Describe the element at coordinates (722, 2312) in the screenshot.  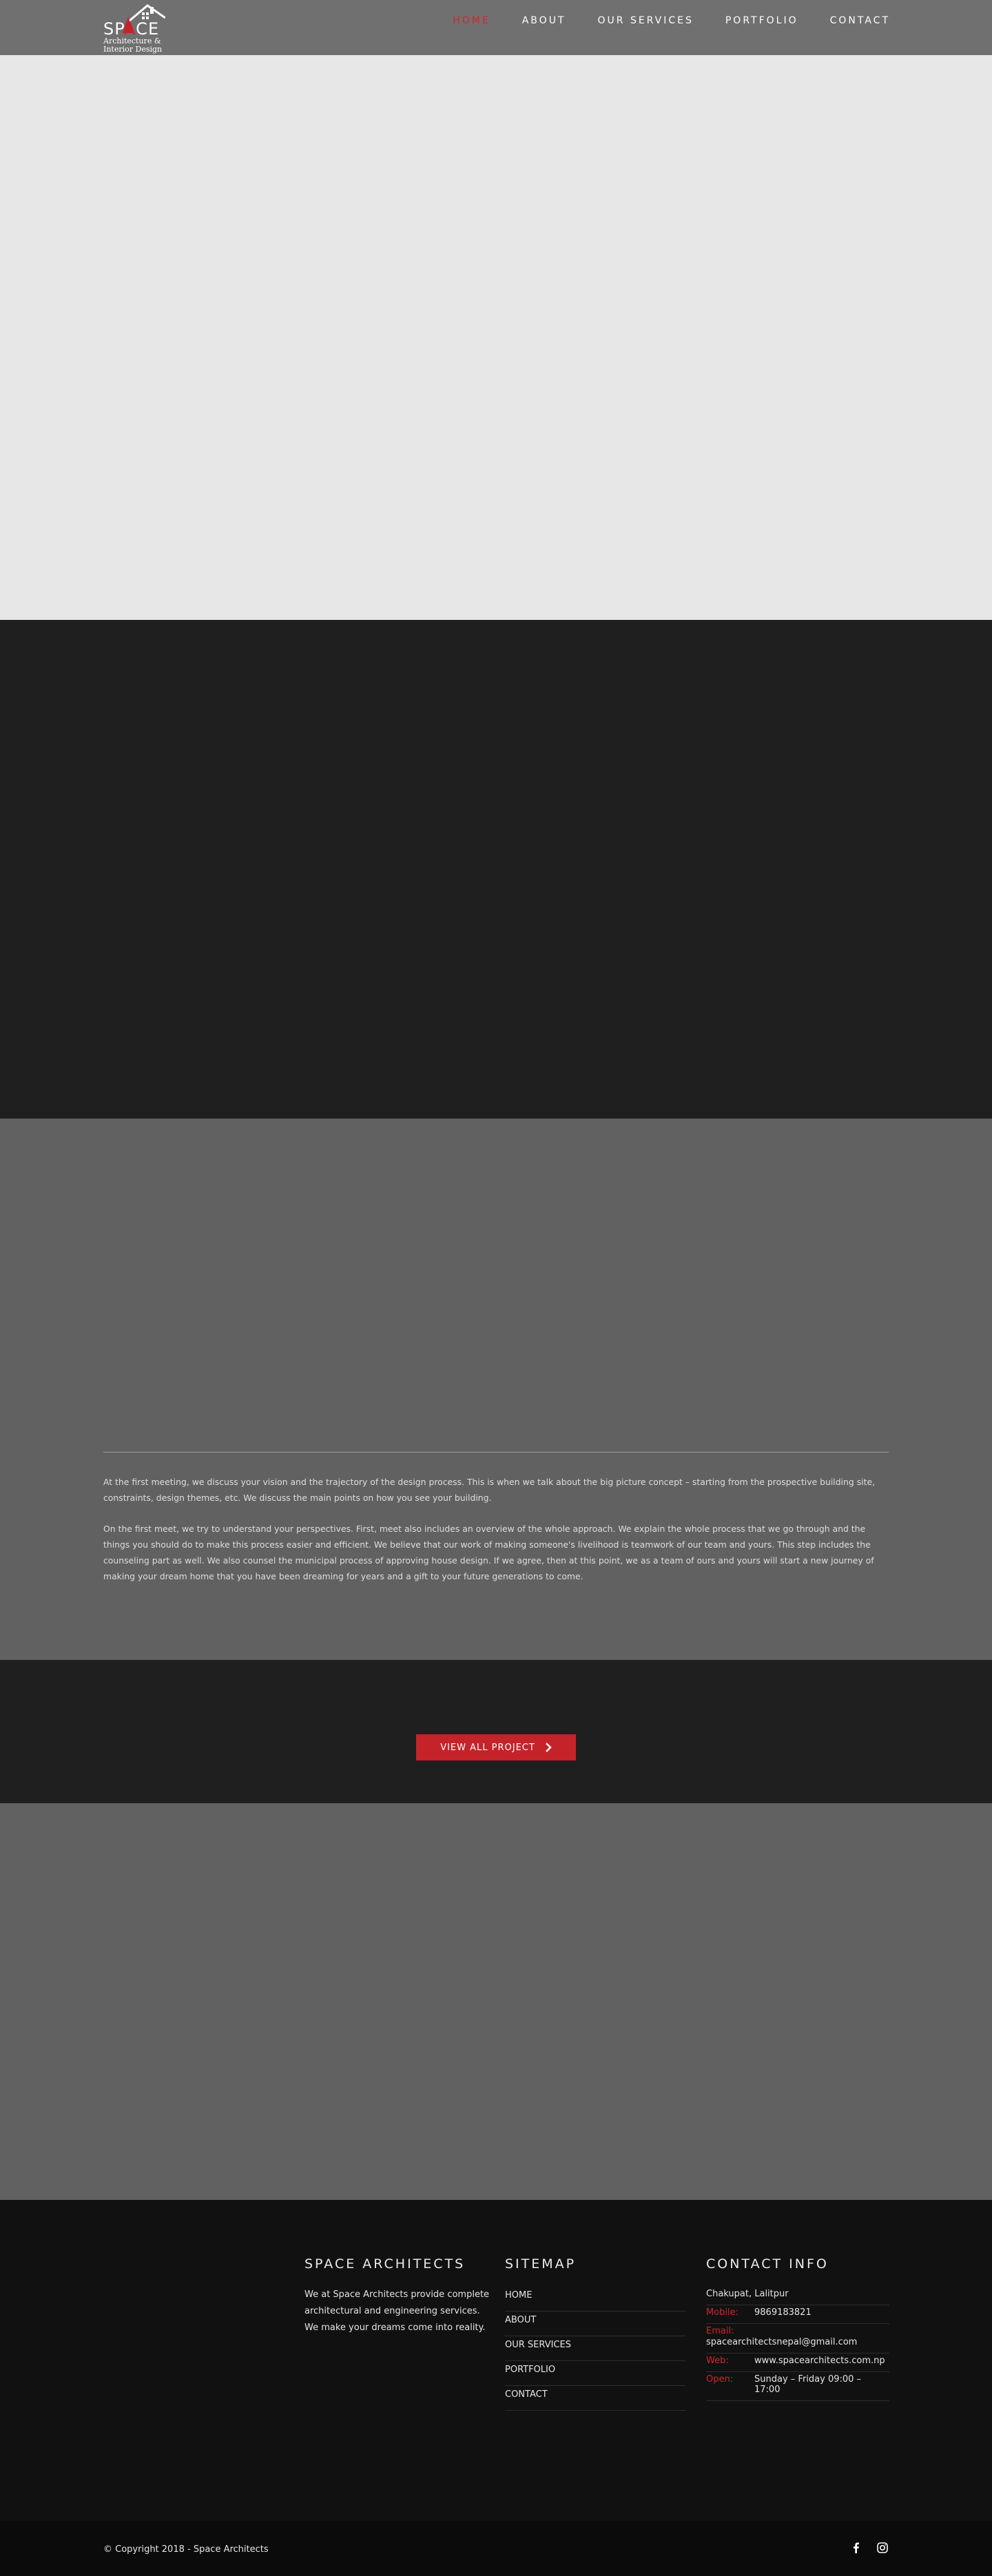
I see `contact-mobile-label: Mobile:` at that location.